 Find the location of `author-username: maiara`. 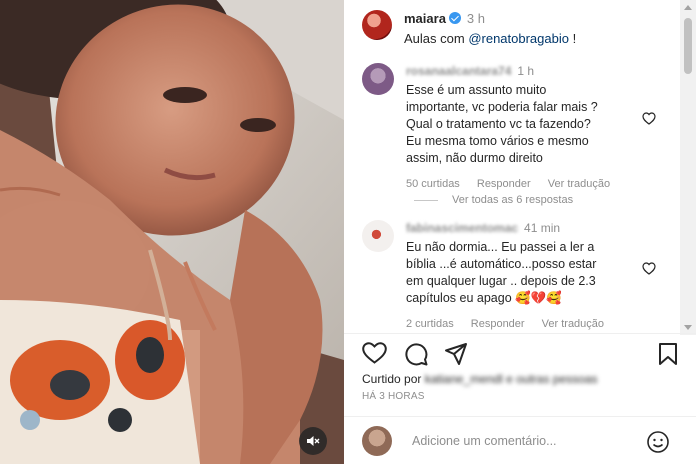

author-username: maiara is located at coordinates (425, 18).